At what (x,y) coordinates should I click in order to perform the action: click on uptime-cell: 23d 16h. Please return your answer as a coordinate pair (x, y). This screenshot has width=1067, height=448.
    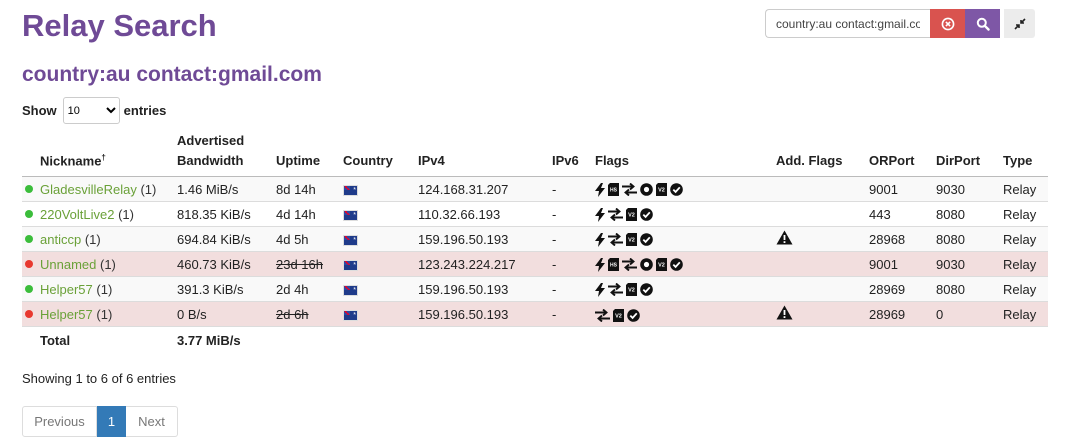
    Looking at the image, I should click on (309, 264).